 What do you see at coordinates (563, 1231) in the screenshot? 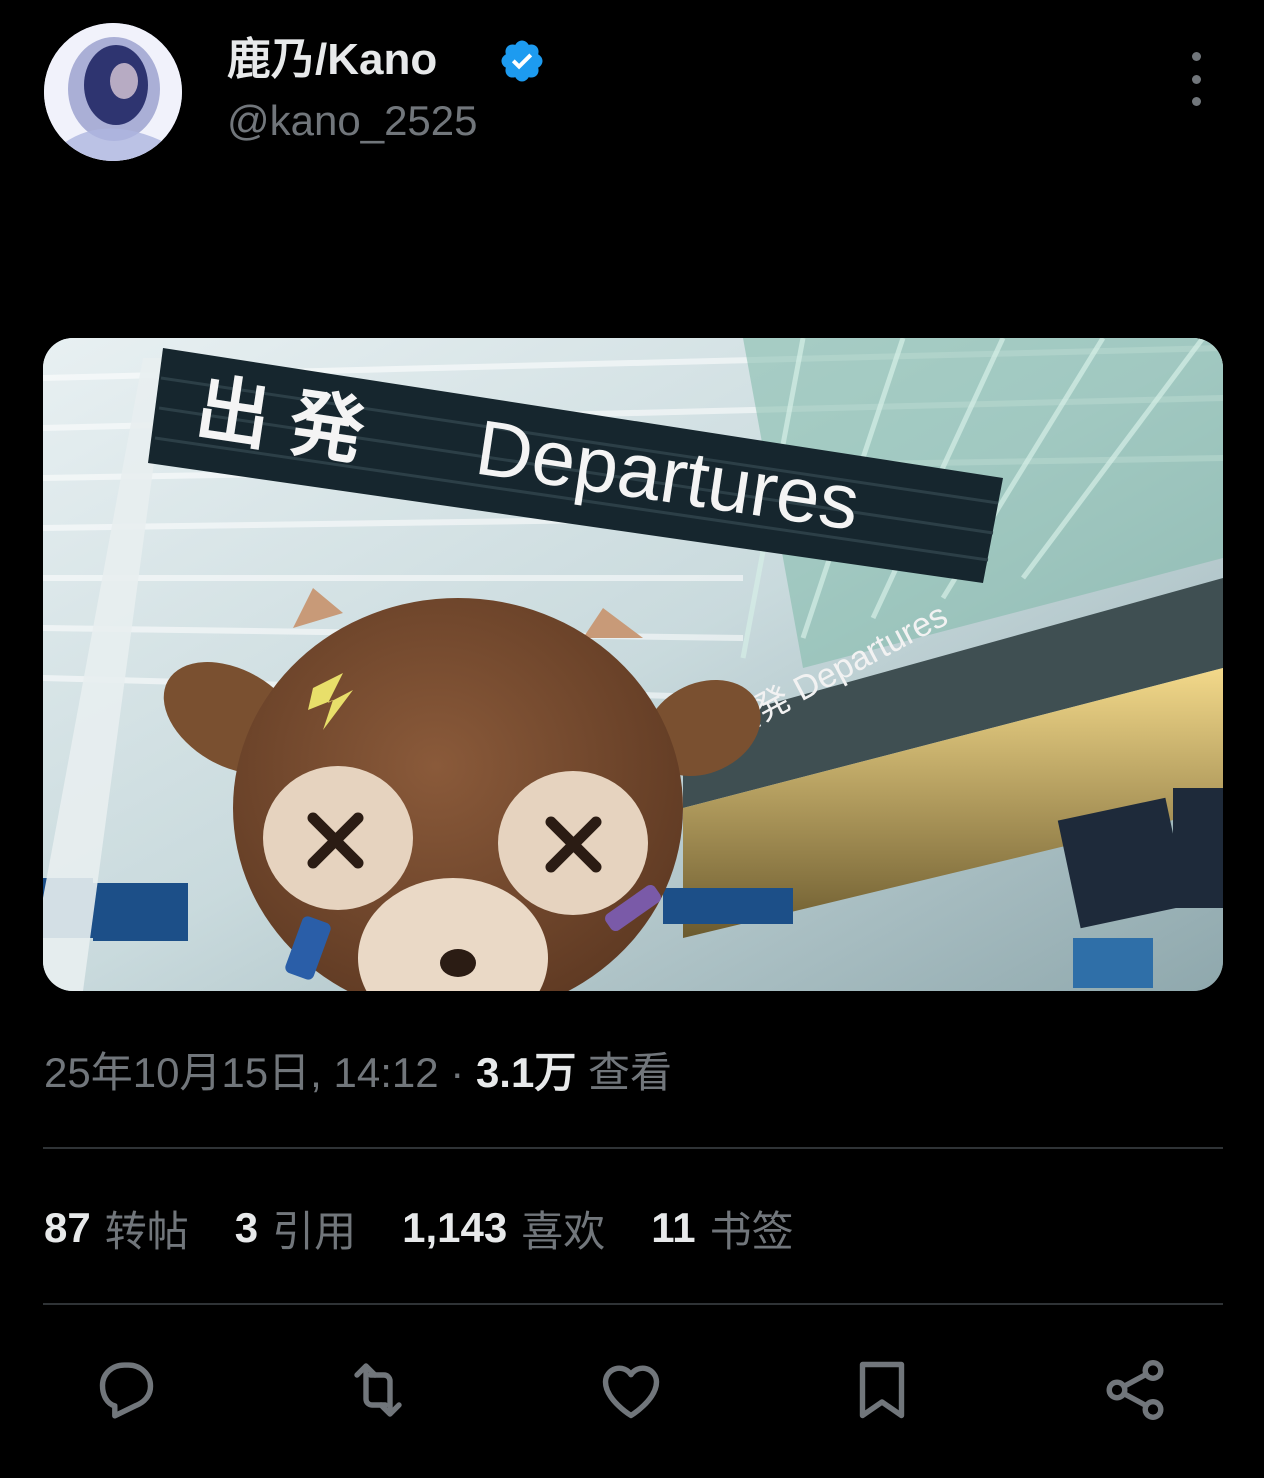
I see `stat-label: 喜欢` at bounding box center [563, 1231].